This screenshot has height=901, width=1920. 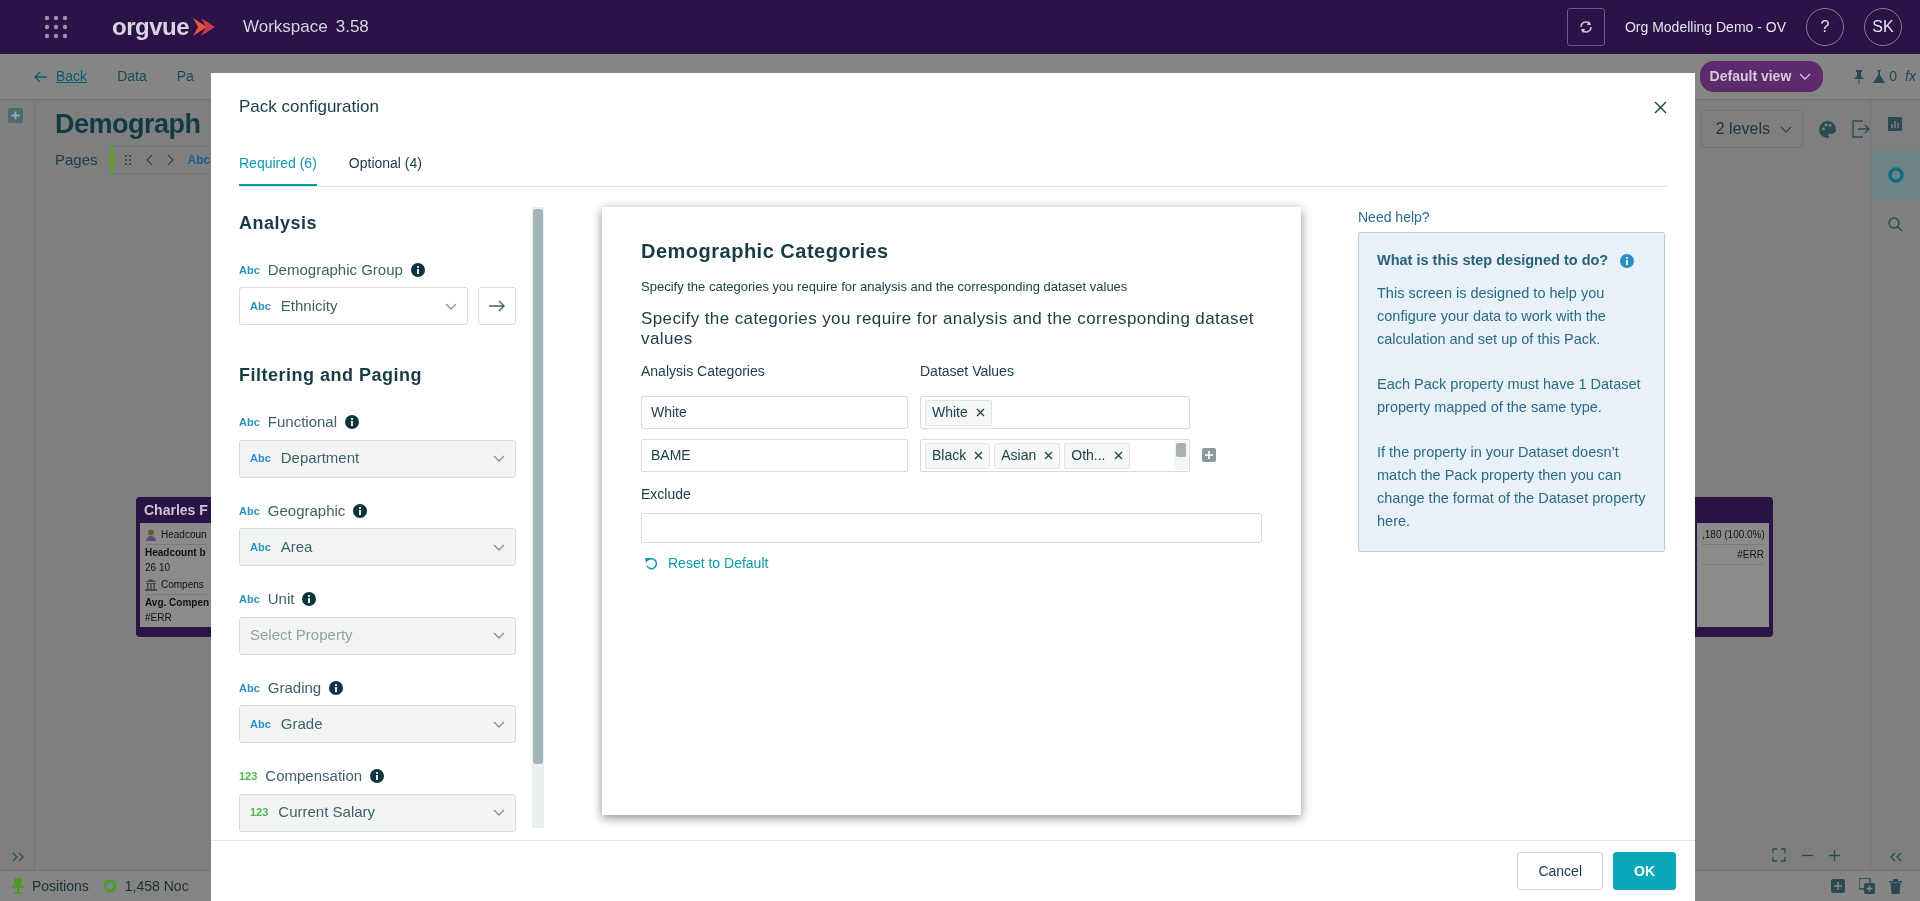 What do you see at coordinates (1861, 129) in the screenshot?
I see `exit-icon` at bounding box center [1861, 129].